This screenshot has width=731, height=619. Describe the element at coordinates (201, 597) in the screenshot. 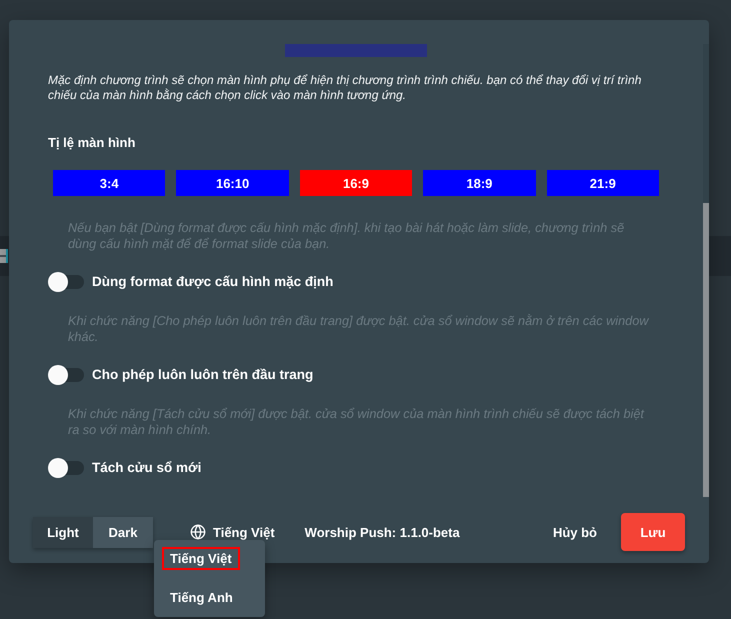

I see `language-menu-item: Tiếng Anh` at that location.